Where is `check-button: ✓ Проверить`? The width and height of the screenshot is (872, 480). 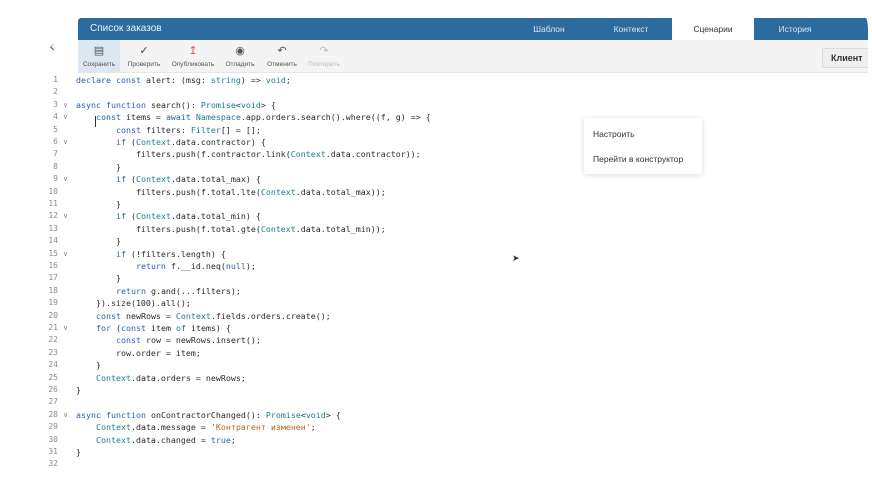
check-button: ✓ Проверить is located at coordinates (144, 56).